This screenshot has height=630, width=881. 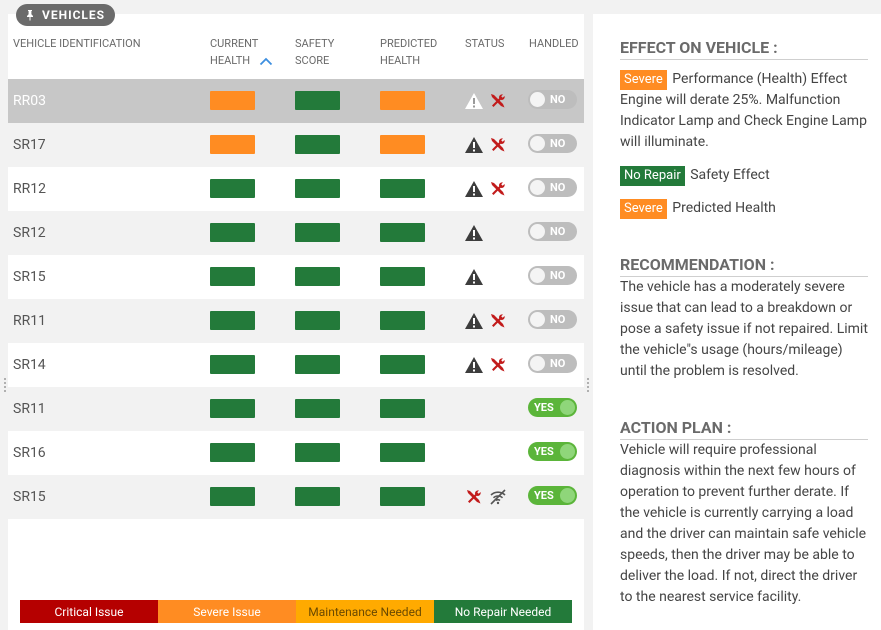 I want to click on table-row: SR11 YES, so click(x=296, y=409).